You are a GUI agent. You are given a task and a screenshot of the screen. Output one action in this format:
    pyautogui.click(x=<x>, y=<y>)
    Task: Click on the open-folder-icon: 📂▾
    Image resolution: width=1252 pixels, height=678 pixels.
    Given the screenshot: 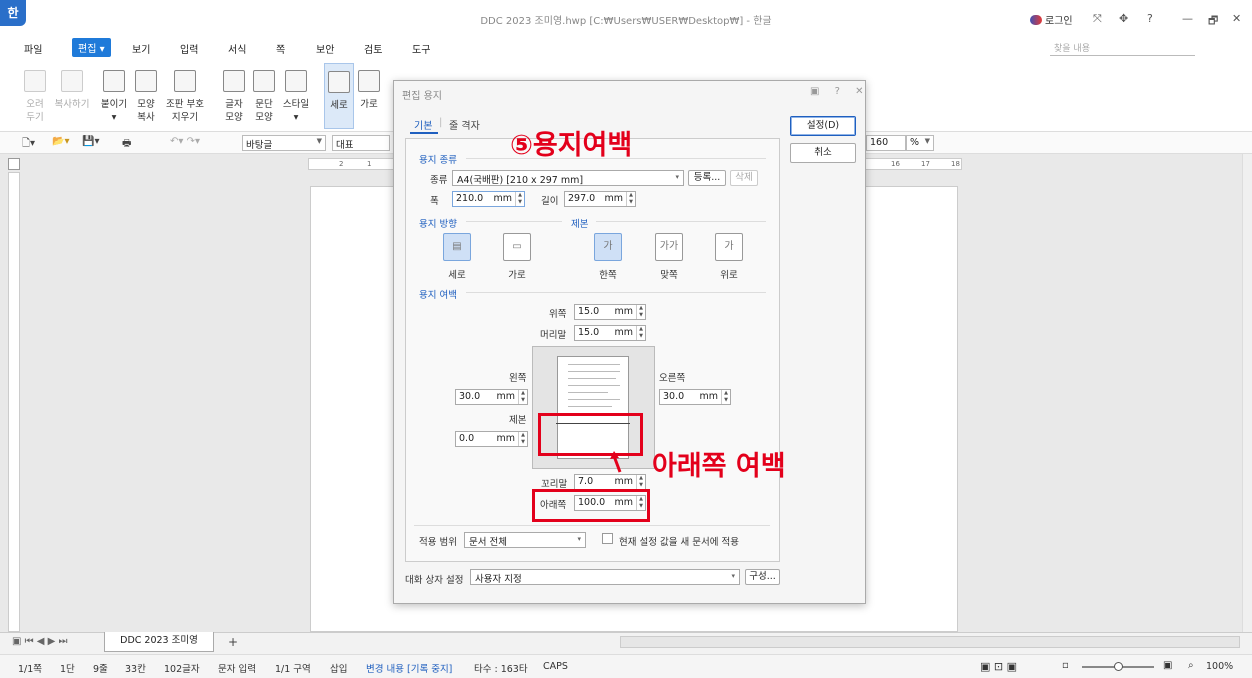 What is the action you would take?
    pyautogui.click(x=60, y=141)
    